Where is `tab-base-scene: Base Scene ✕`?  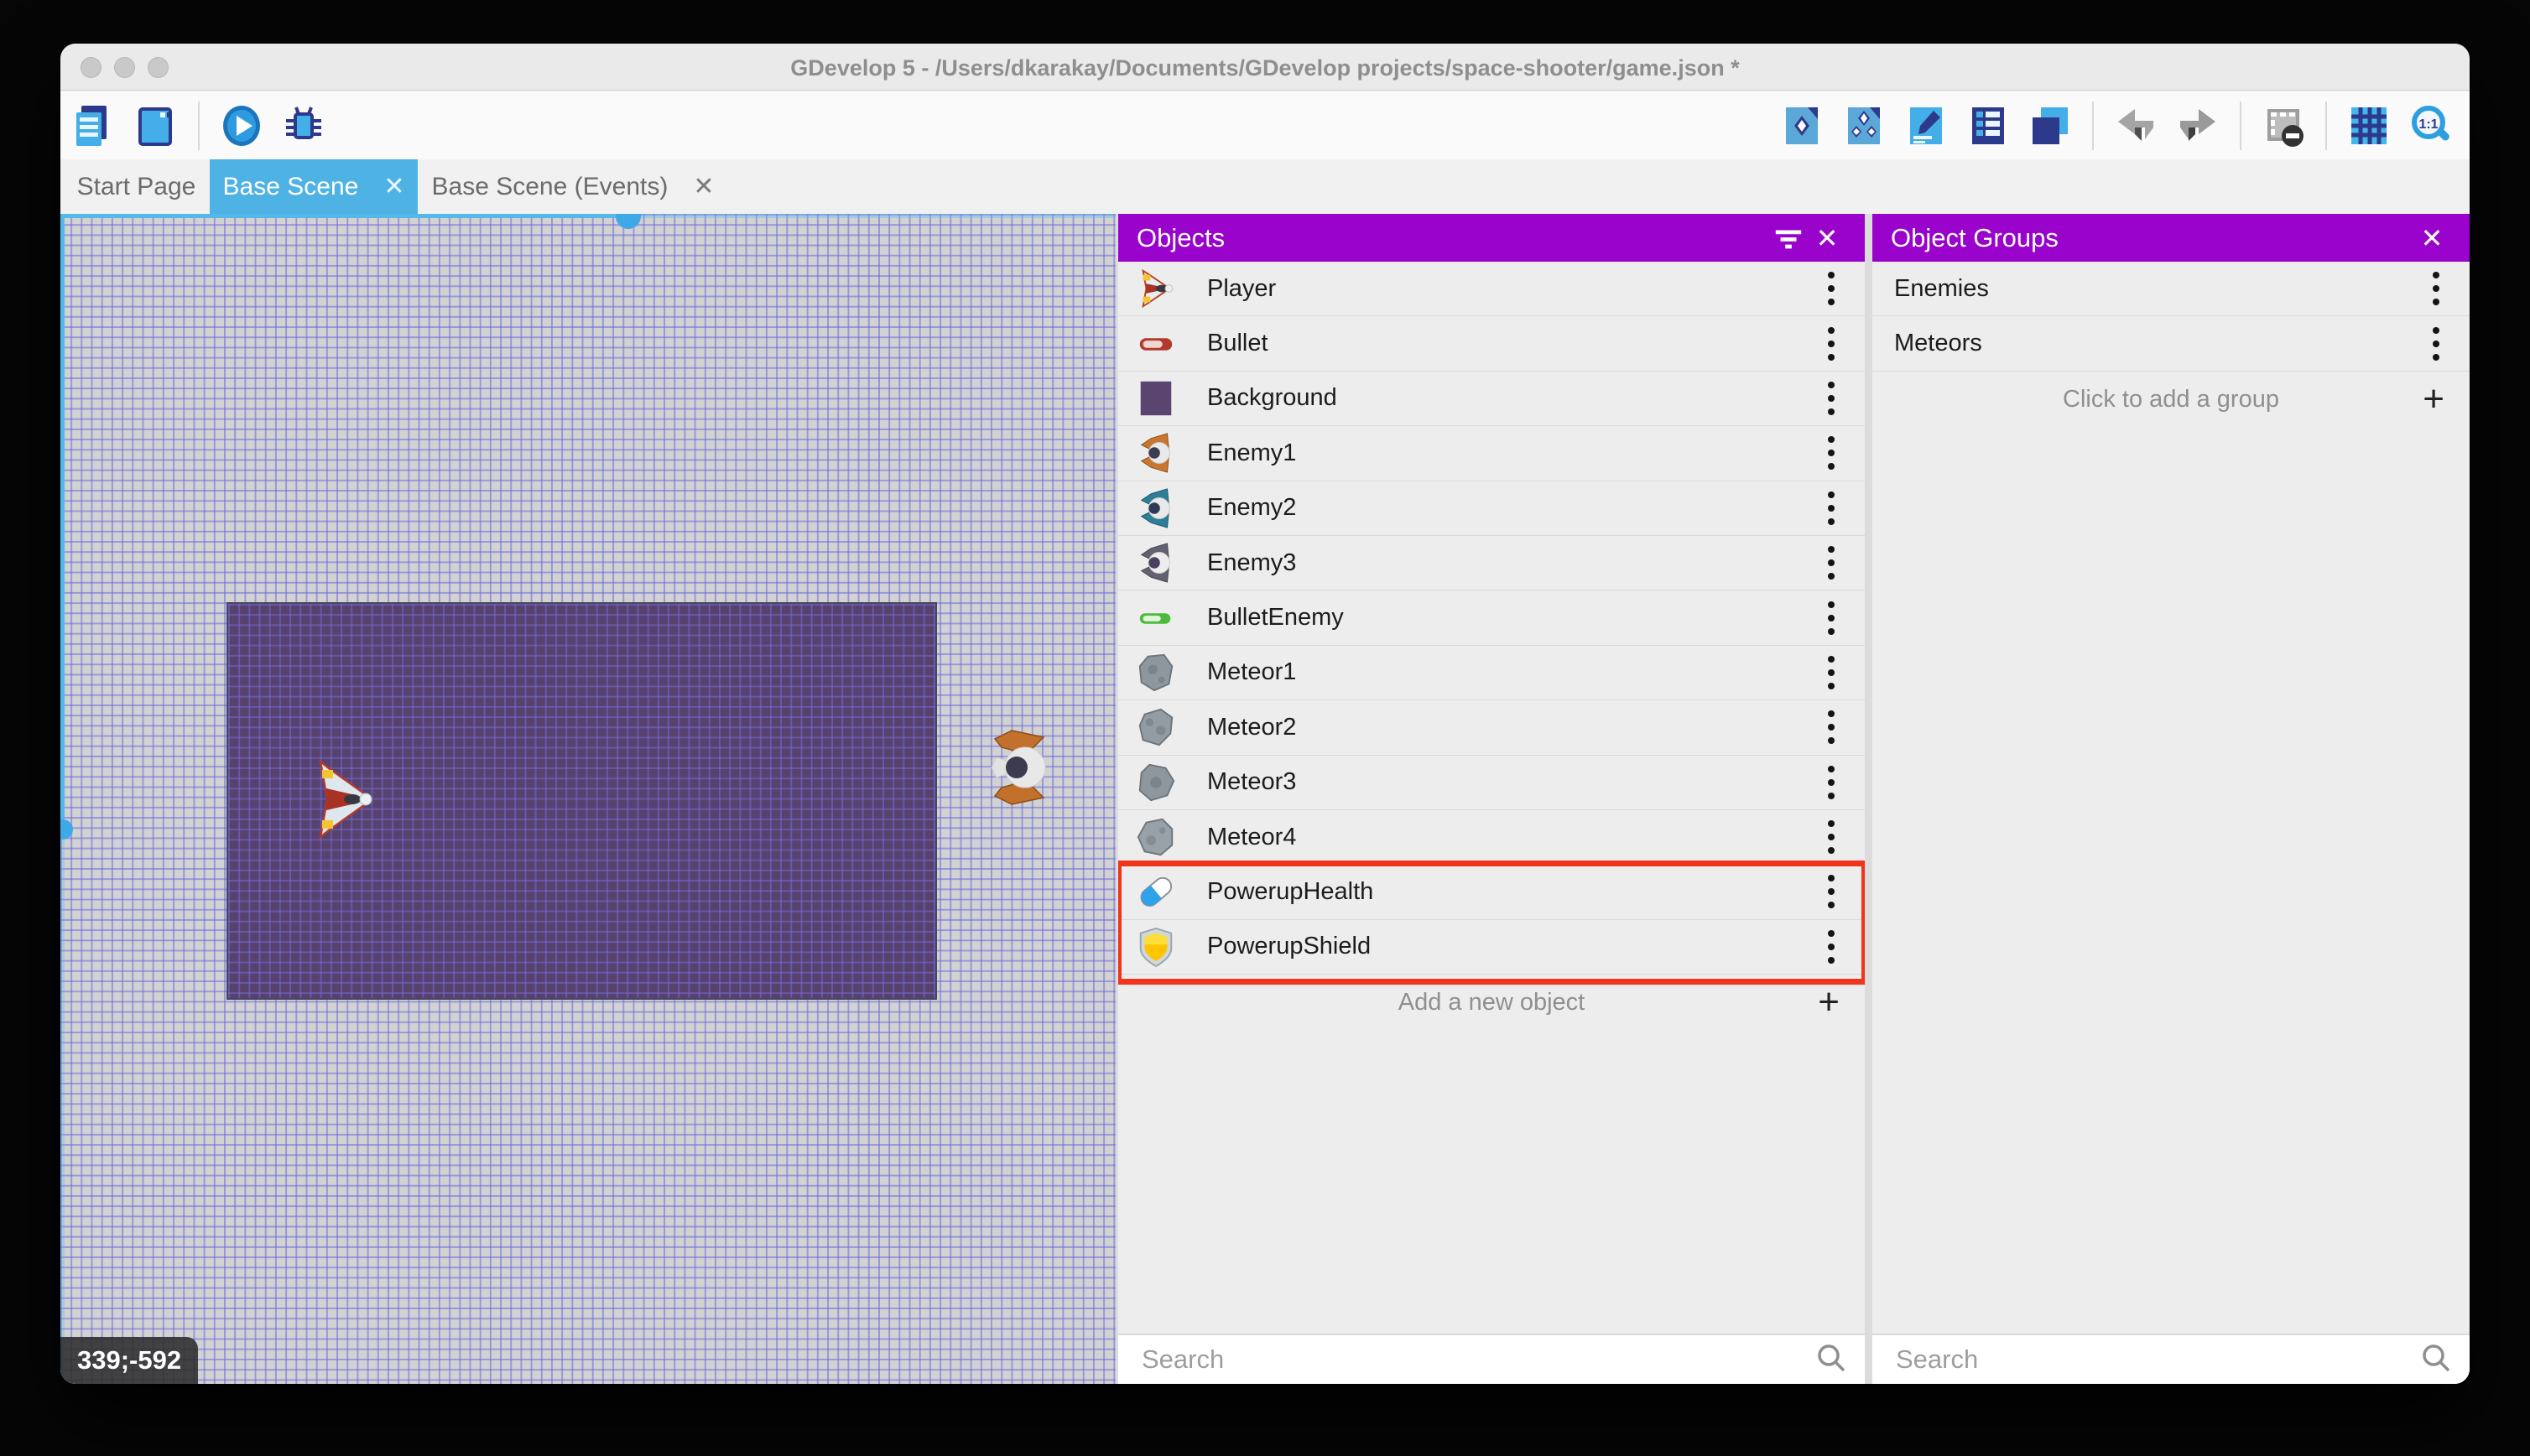 tab-base-scene: Base Scene ✕ is located at coordinates (314, 186).